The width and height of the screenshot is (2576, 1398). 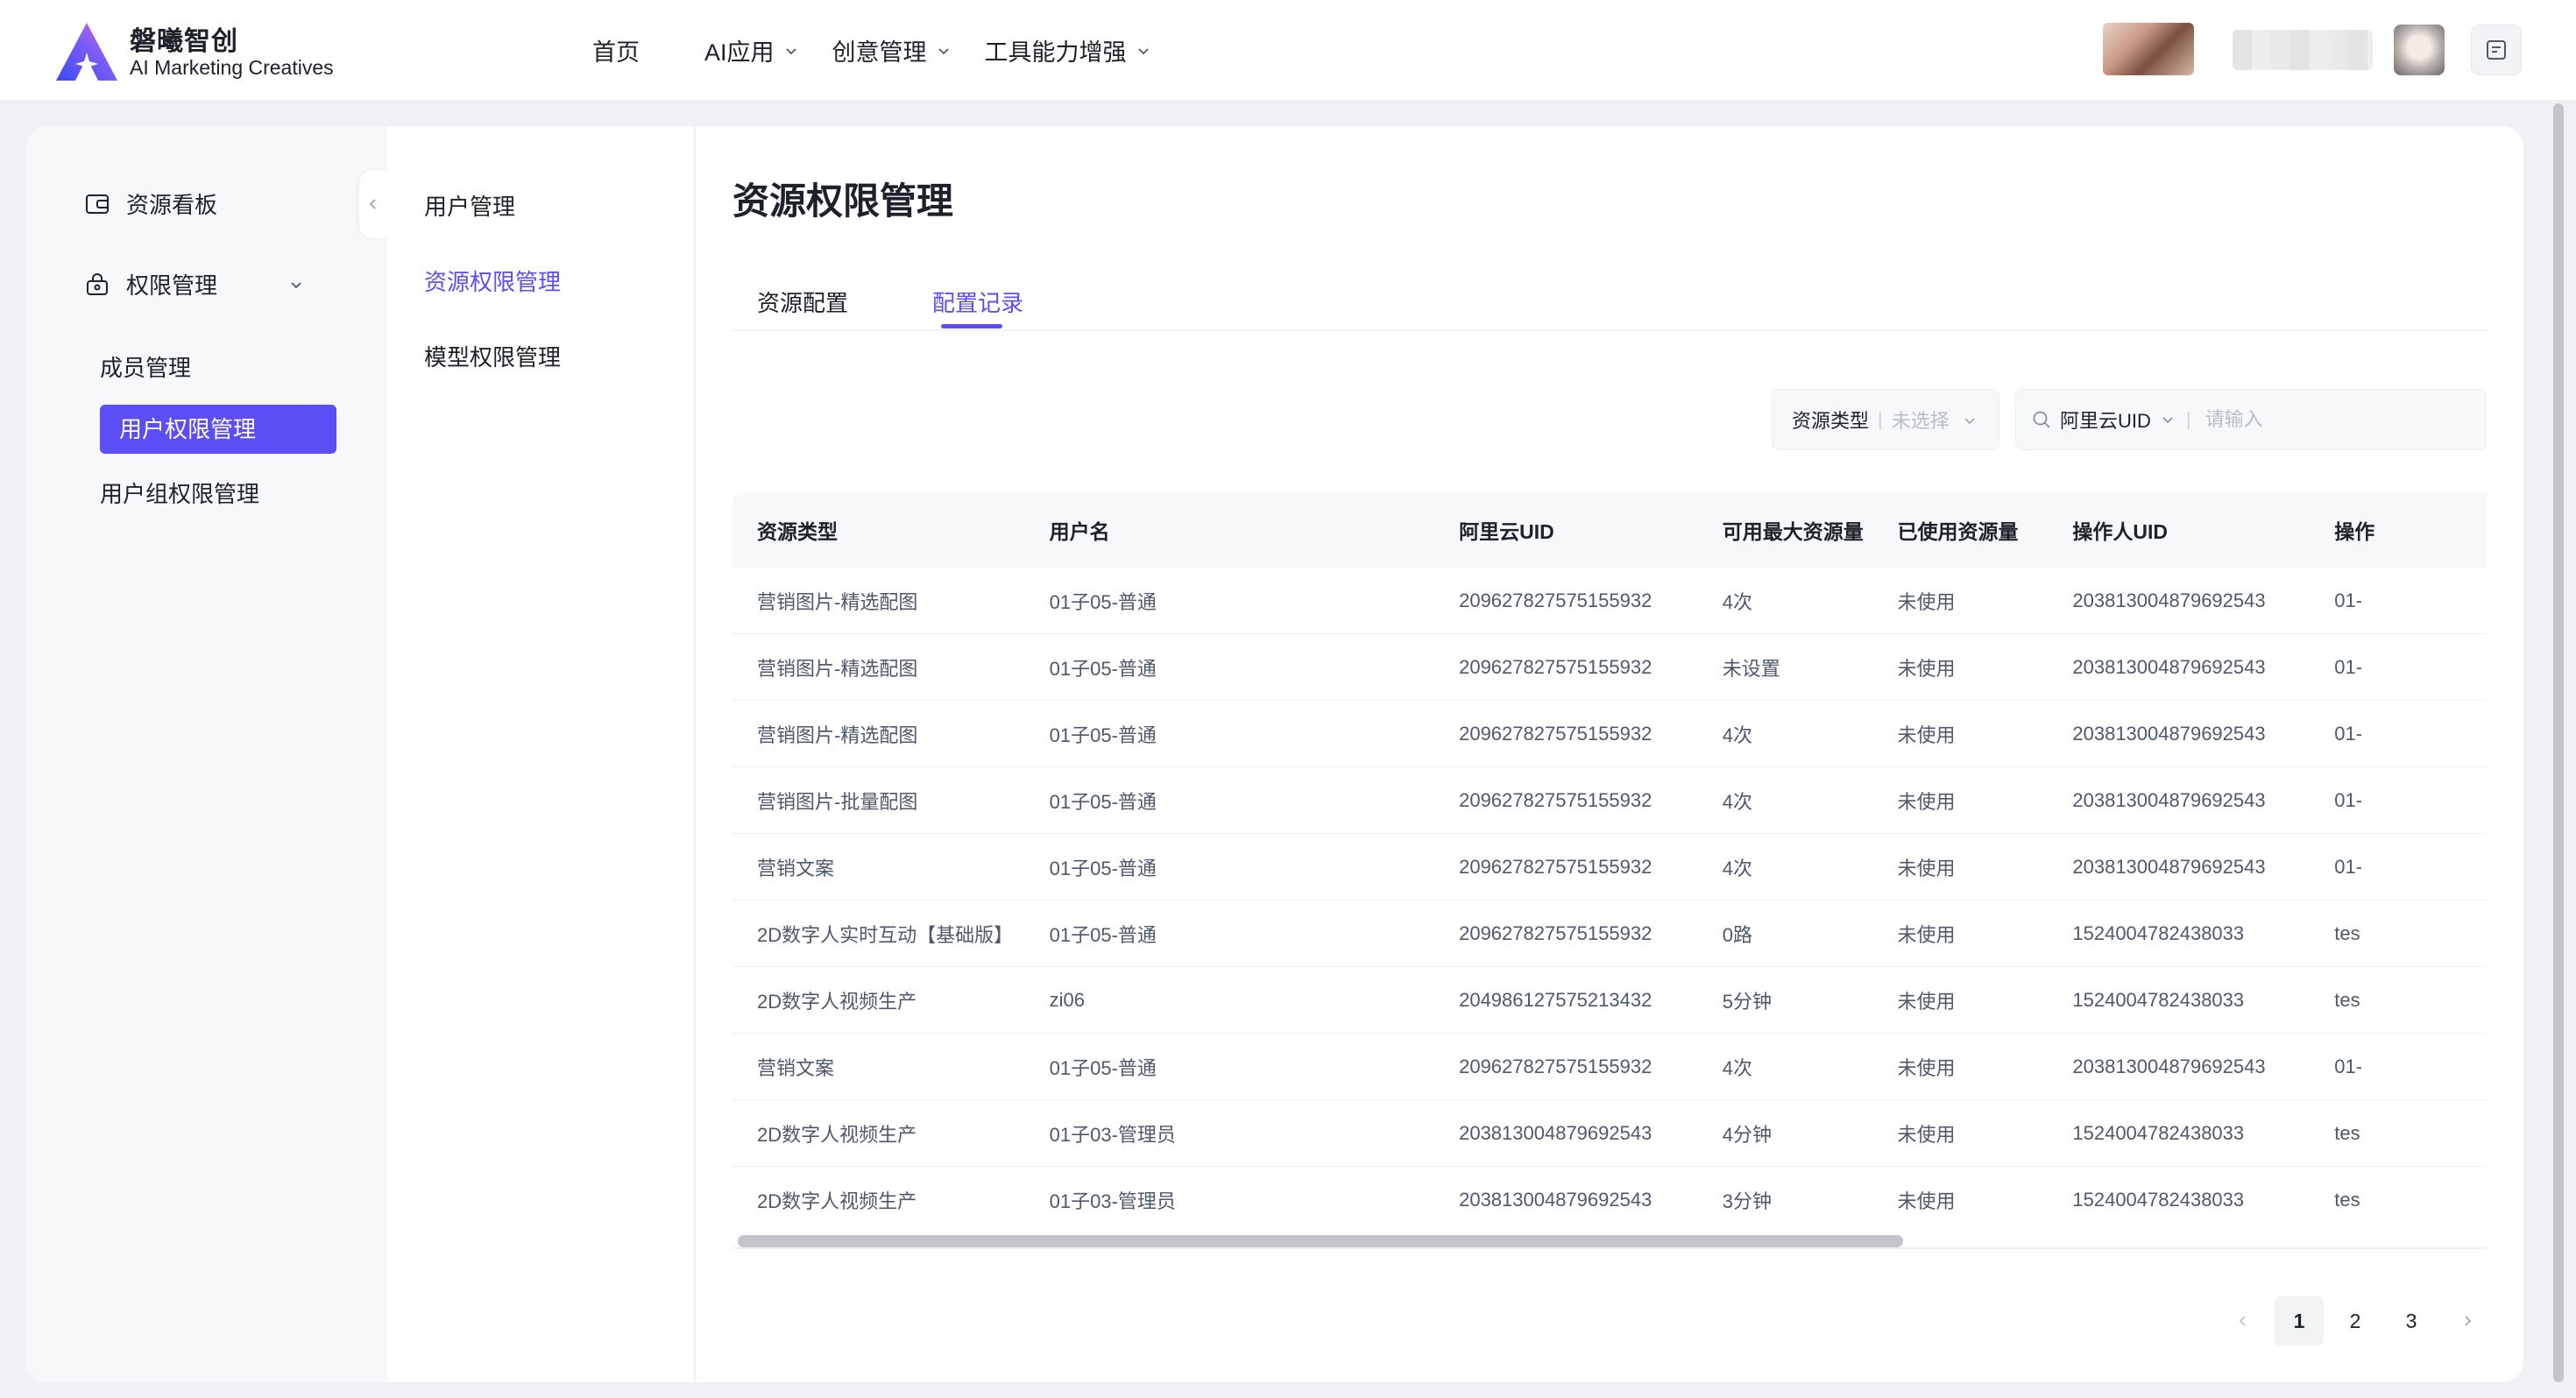 What do you see at coordinates (616, 50) in the screenshot?
I see `nav-home: 首页` at bounding box center [616, 50].